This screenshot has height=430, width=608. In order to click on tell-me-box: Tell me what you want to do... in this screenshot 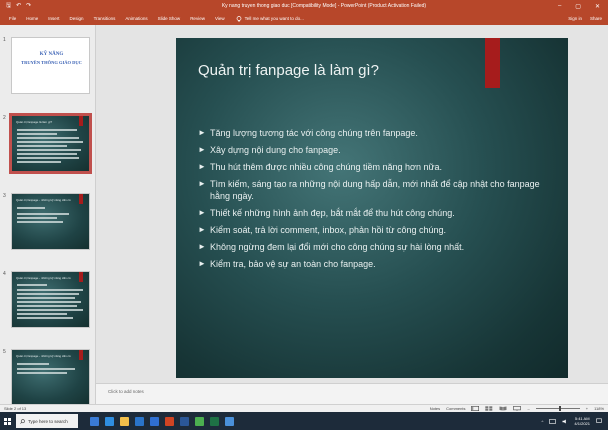, I will do `click(267, 18)`.